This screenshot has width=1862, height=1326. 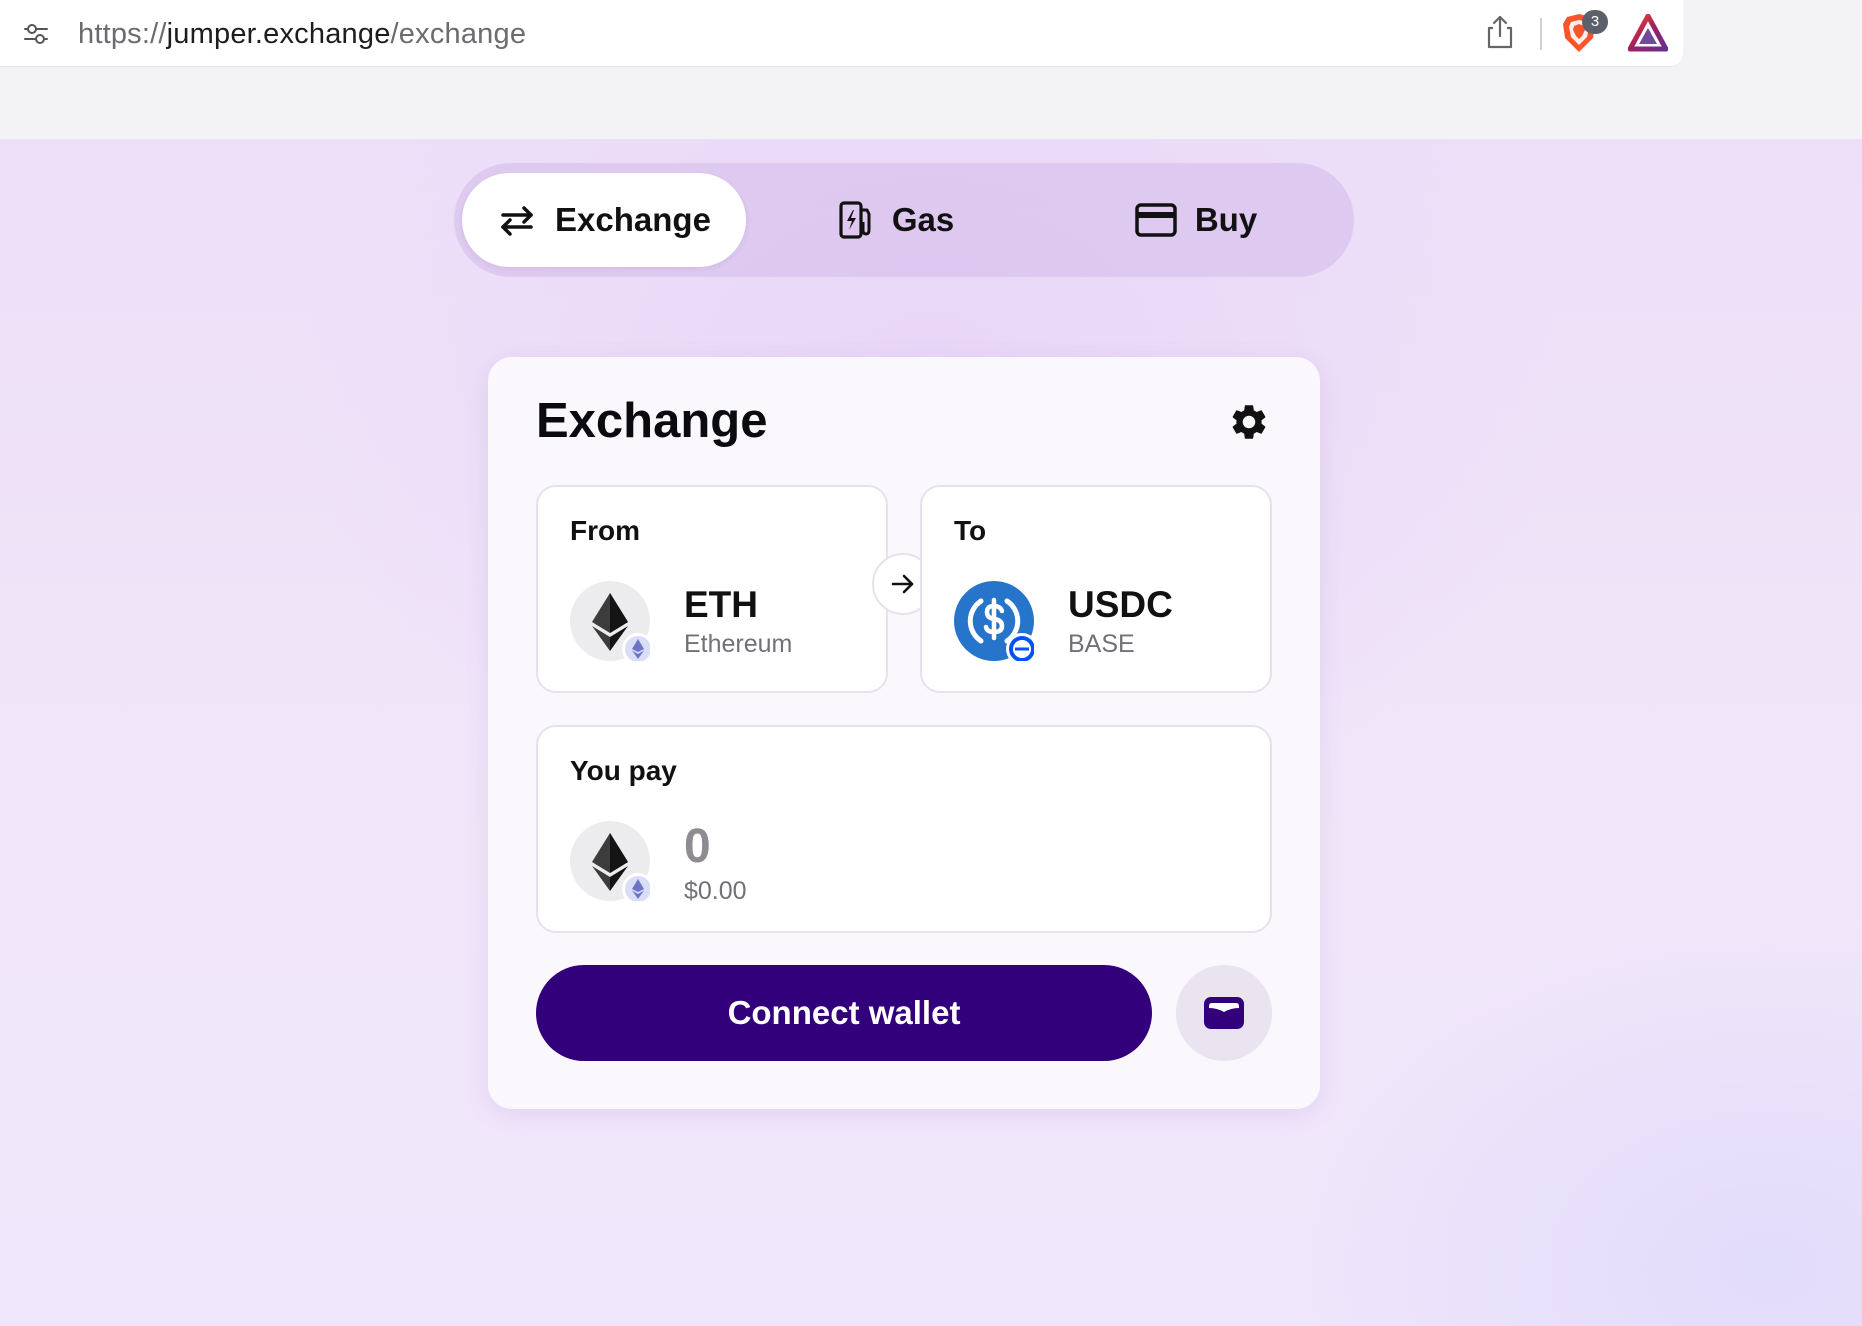 I want to click on arrow-right-icon, so click(x=902, y=584).